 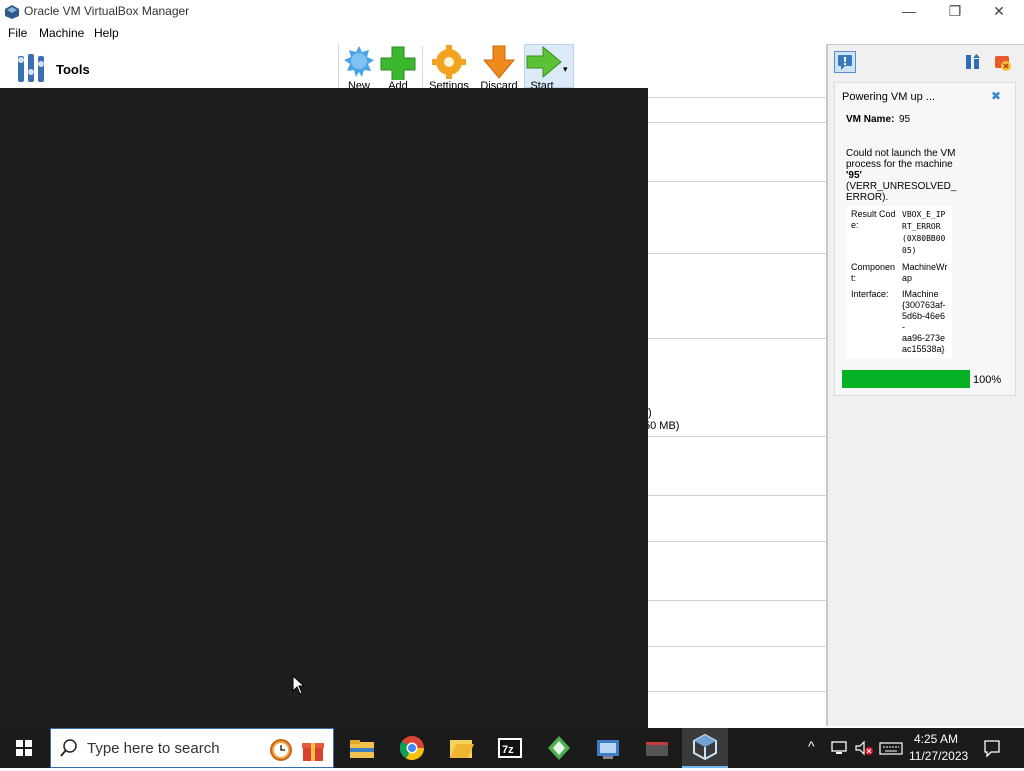 I want to click on svg-text: 7z, so click(x=508, y=750).